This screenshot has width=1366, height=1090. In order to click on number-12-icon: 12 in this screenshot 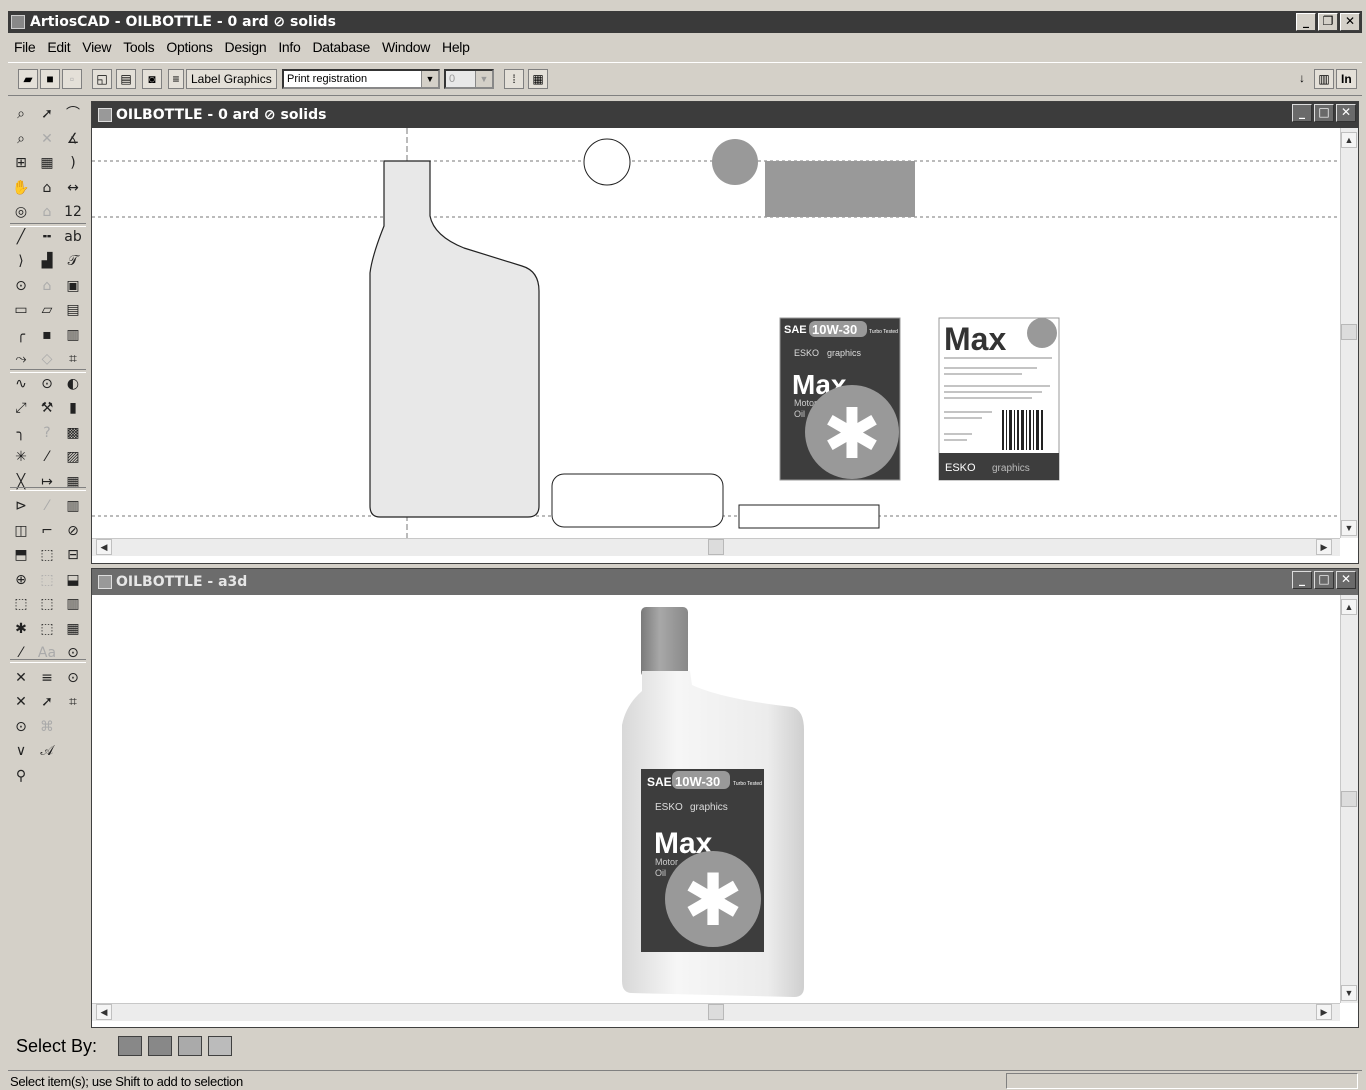, I will do `click(73, 212)`.